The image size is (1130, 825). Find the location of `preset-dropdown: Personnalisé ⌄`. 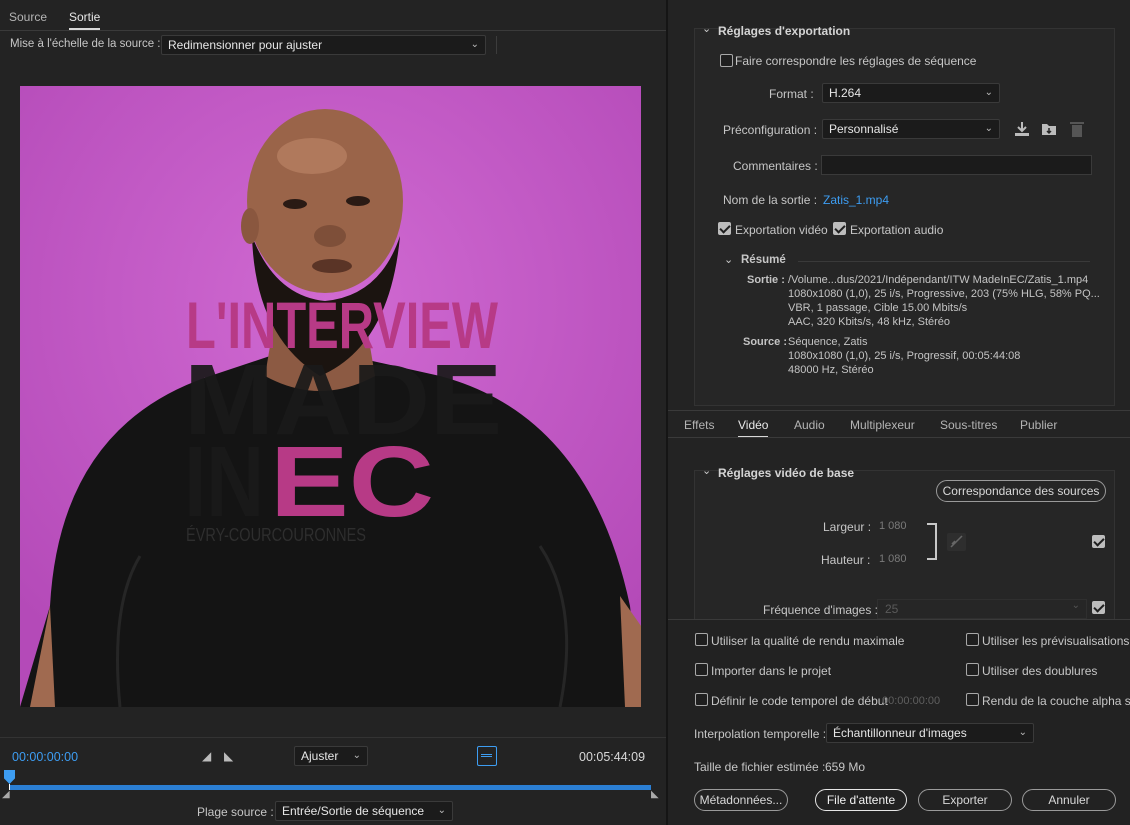

preset-dropdown: Personnalisé ⌄ is located at coordinates (911, 129).